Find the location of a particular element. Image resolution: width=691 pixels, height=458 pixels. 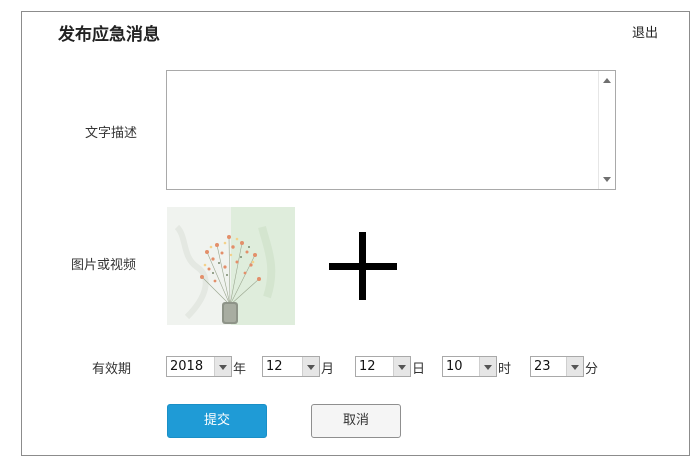

minute-unit: 分 is located at coordinates (592, 369).